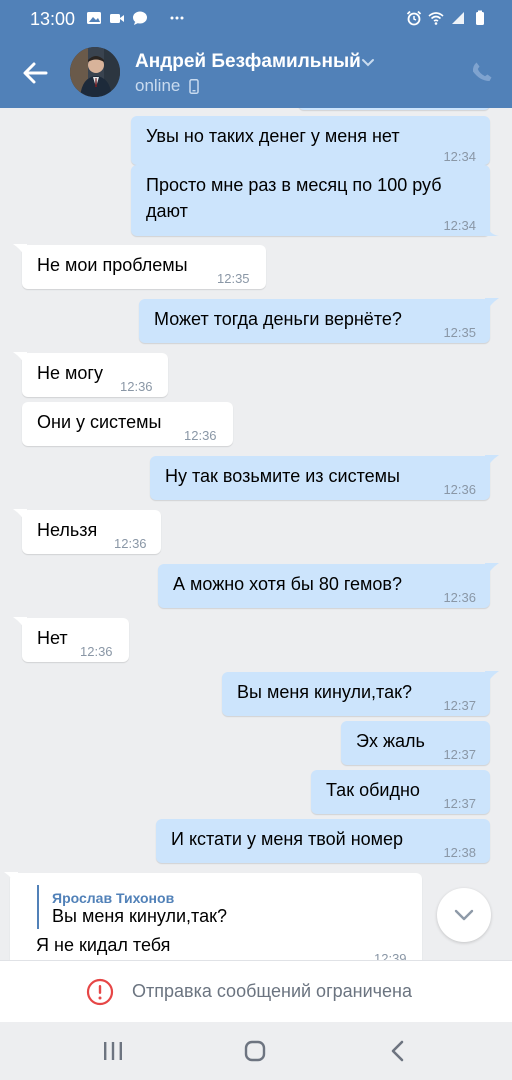 The image size is (512, 1080). I want to click on message-bubble-partial, so click(394, 109).